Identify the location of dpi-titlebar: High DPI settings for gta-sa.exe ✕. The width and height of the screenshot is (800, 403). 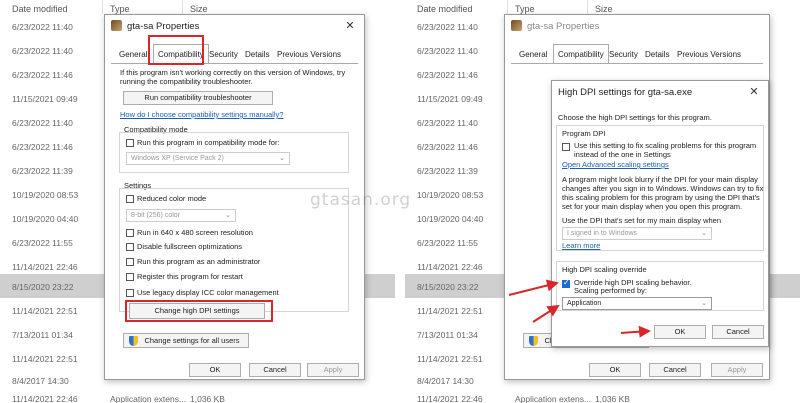
(660, 92).